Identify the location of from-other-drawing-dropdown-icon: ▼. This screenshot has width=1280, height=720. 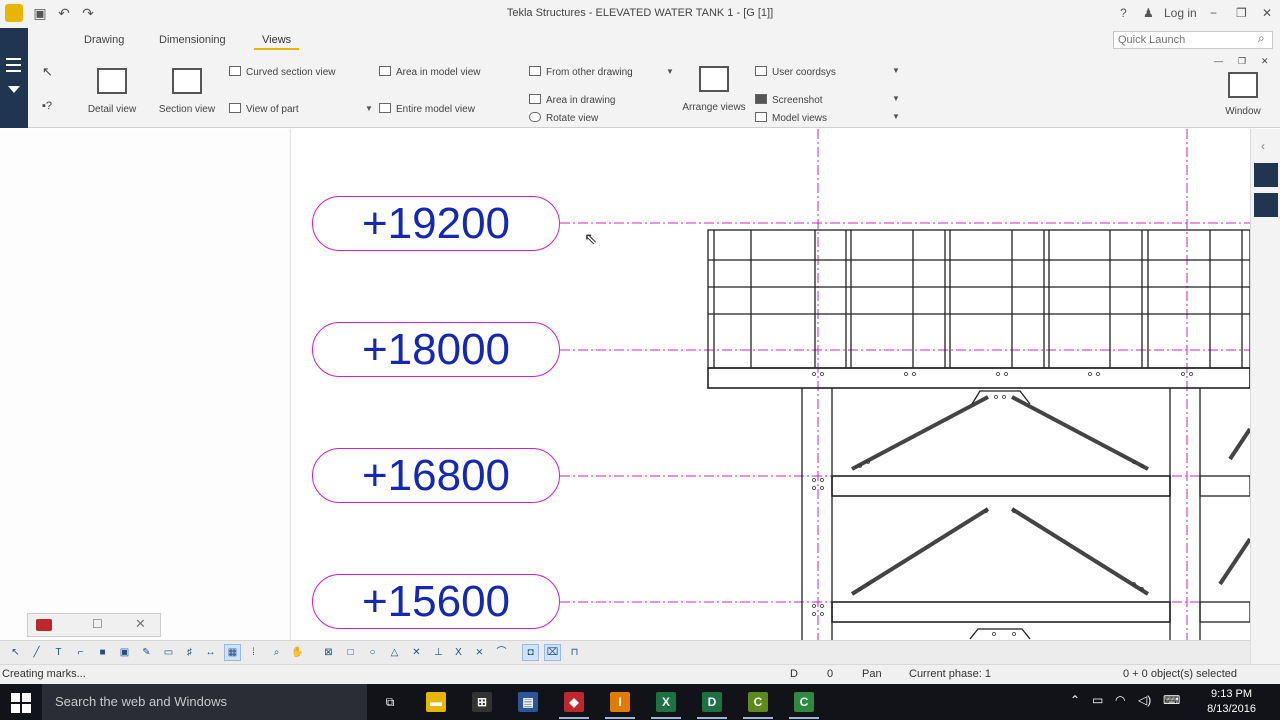
(670, 71).